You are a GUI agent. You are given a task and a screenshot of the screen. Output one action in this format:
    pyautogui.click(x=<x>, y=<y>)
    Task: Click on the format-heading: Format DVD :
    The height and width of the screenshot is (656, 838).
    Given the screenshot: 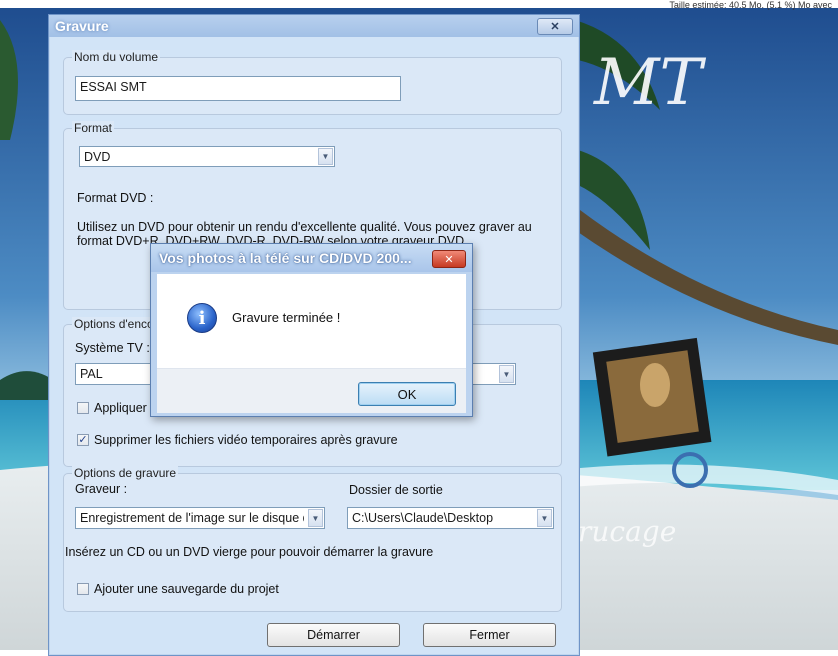 What is the action you would take?
    pyautogui.click(x=115, y=198)
    